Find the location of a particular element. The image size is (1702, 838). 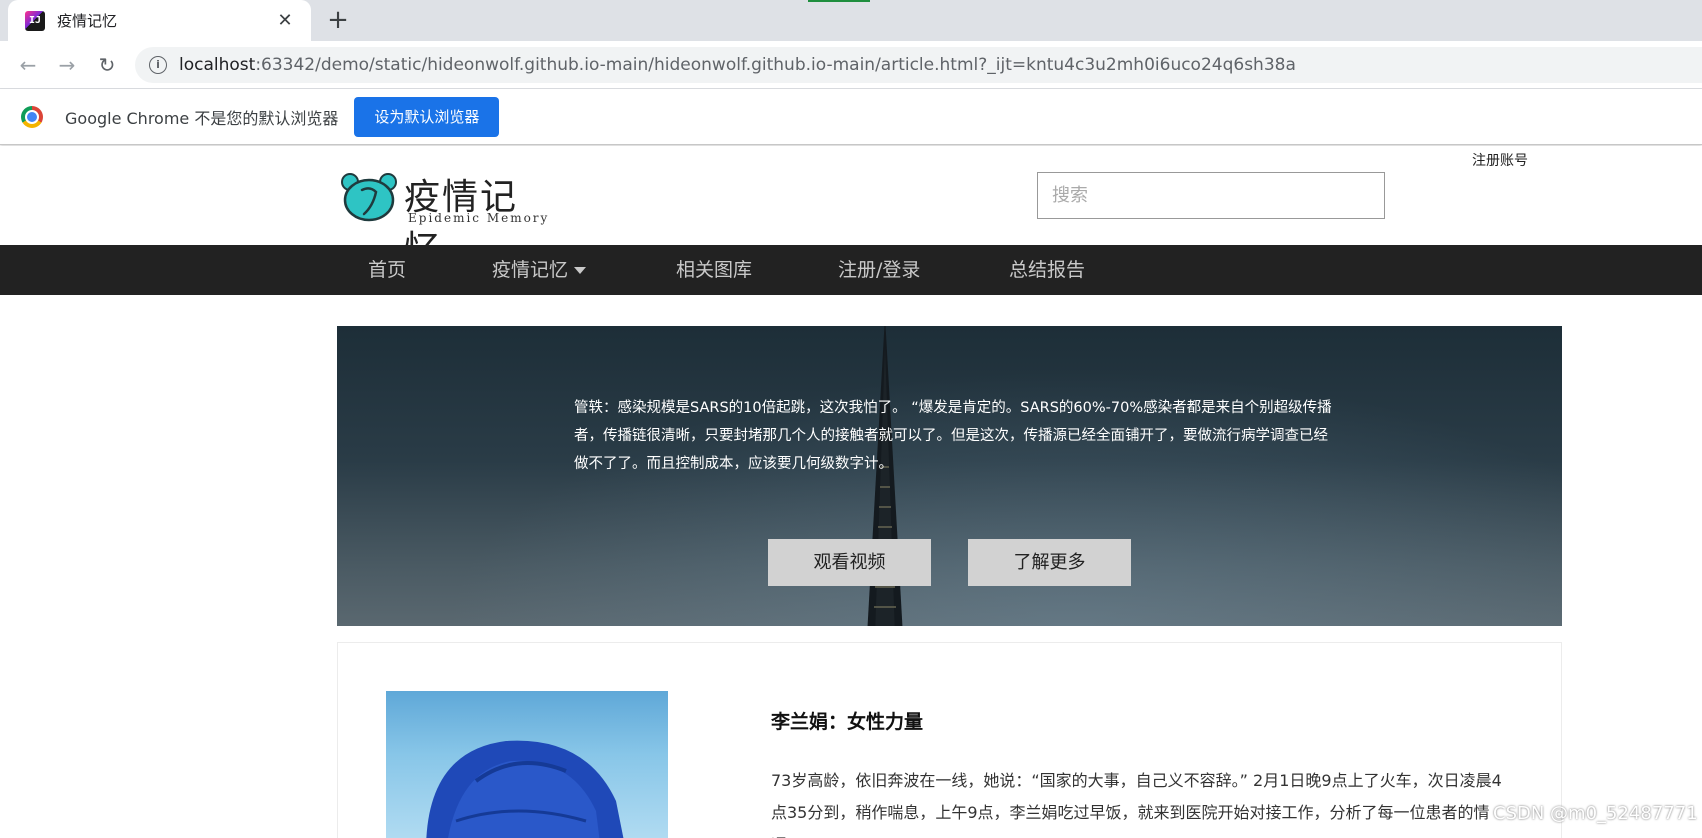

new-tab-icon: + is located at coordinates (338, 21).